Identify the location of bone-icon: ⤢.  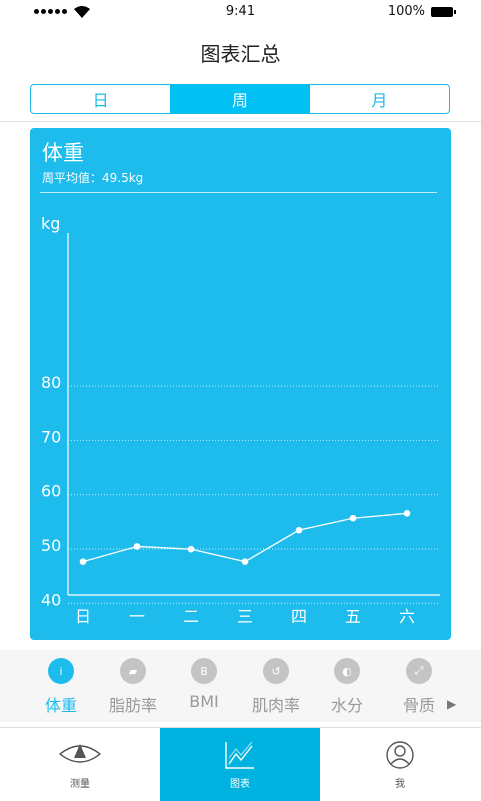
(419, 671).